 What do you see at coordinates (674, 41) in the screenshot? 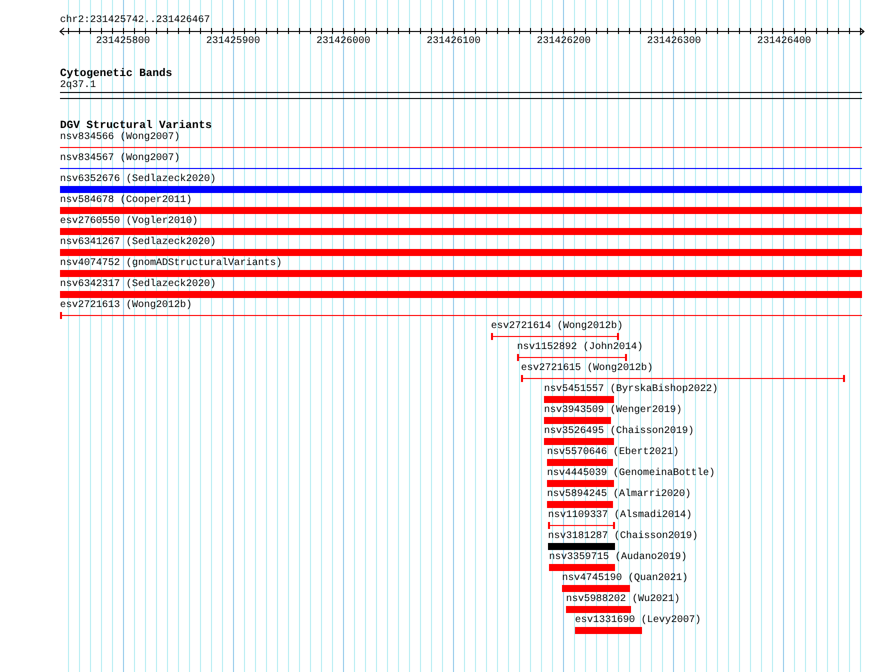
I see `ruler-tick-label: 231426300` at bounding box center [674, 41].